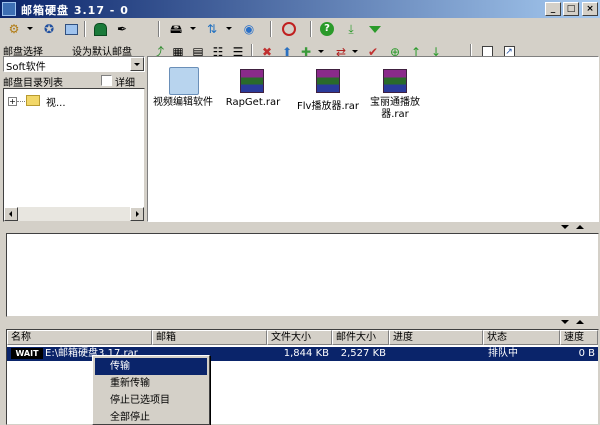  Describe the element at coordinates (176, 29) in the screenshot. I see `drive-icon: 🖴` at that location.